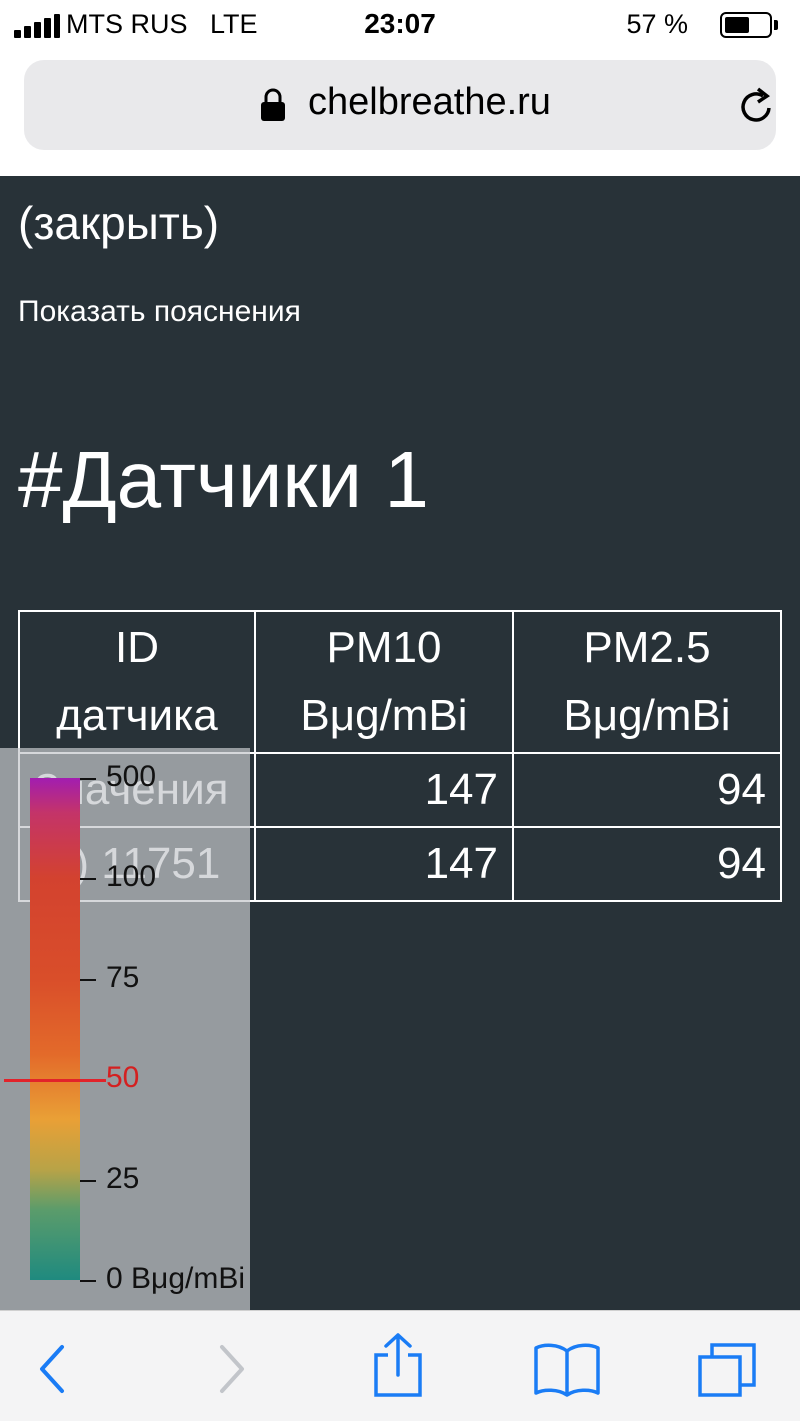  I want to click on show-explanations-link: Показать пояснения, so click(159, 312).